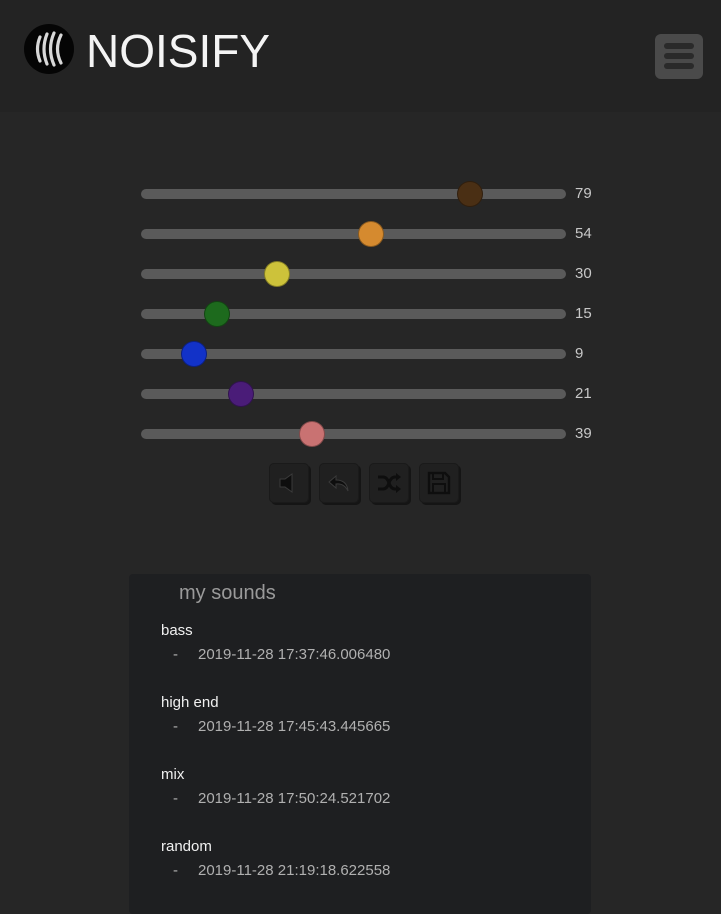 The image size is (721, 914). I want to click on hamburger-menu-icon, so click(679, 56).